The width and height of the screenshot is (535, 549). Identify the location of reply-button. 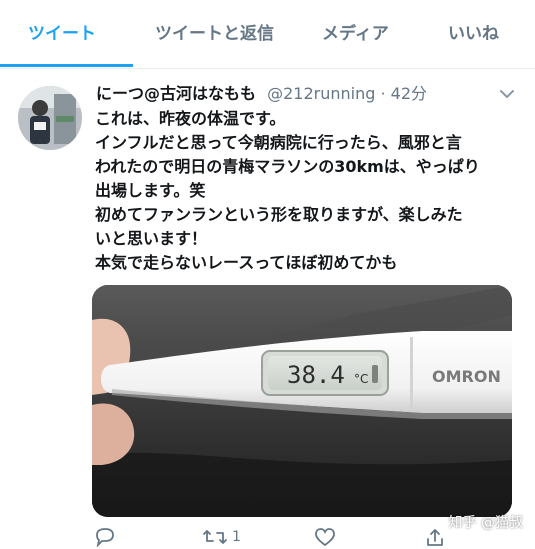
(105, 537).